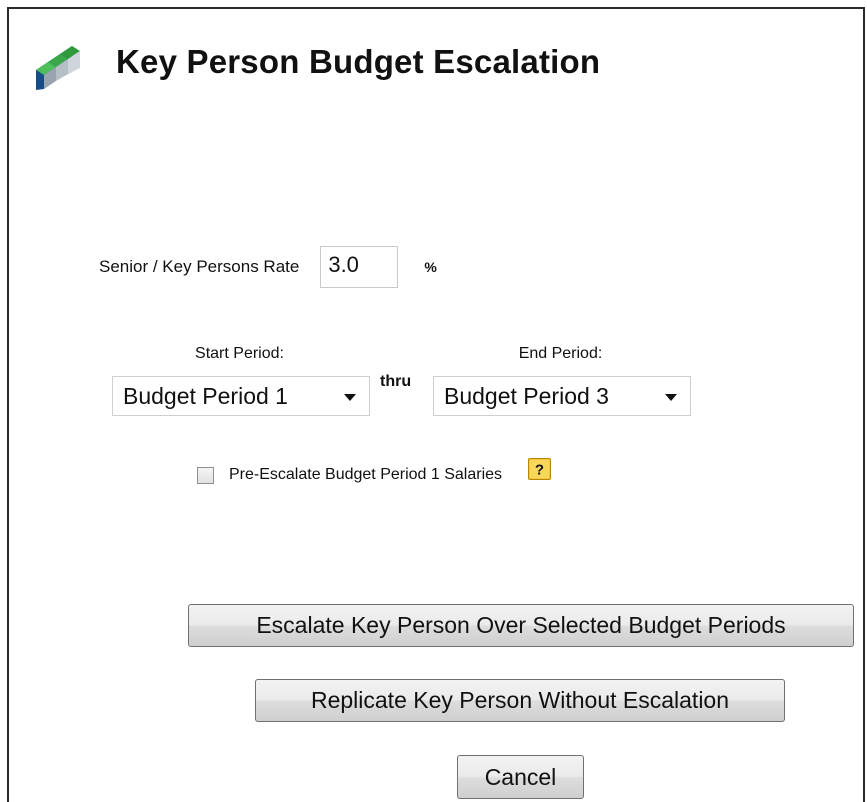 The height and width of the screenshot is (802, 867). I want to click on start-period-label: Start Period:, so click(239, 353).